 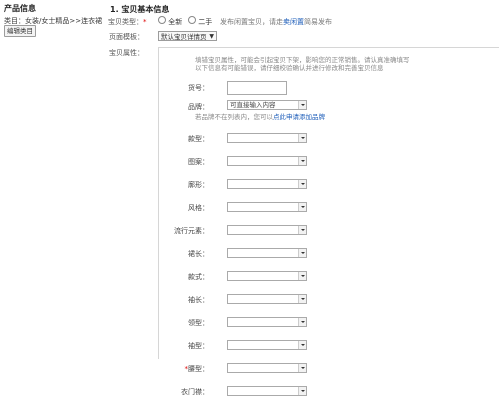 I want to click on attribute-label: 款型：, so click(x=179, y=139).